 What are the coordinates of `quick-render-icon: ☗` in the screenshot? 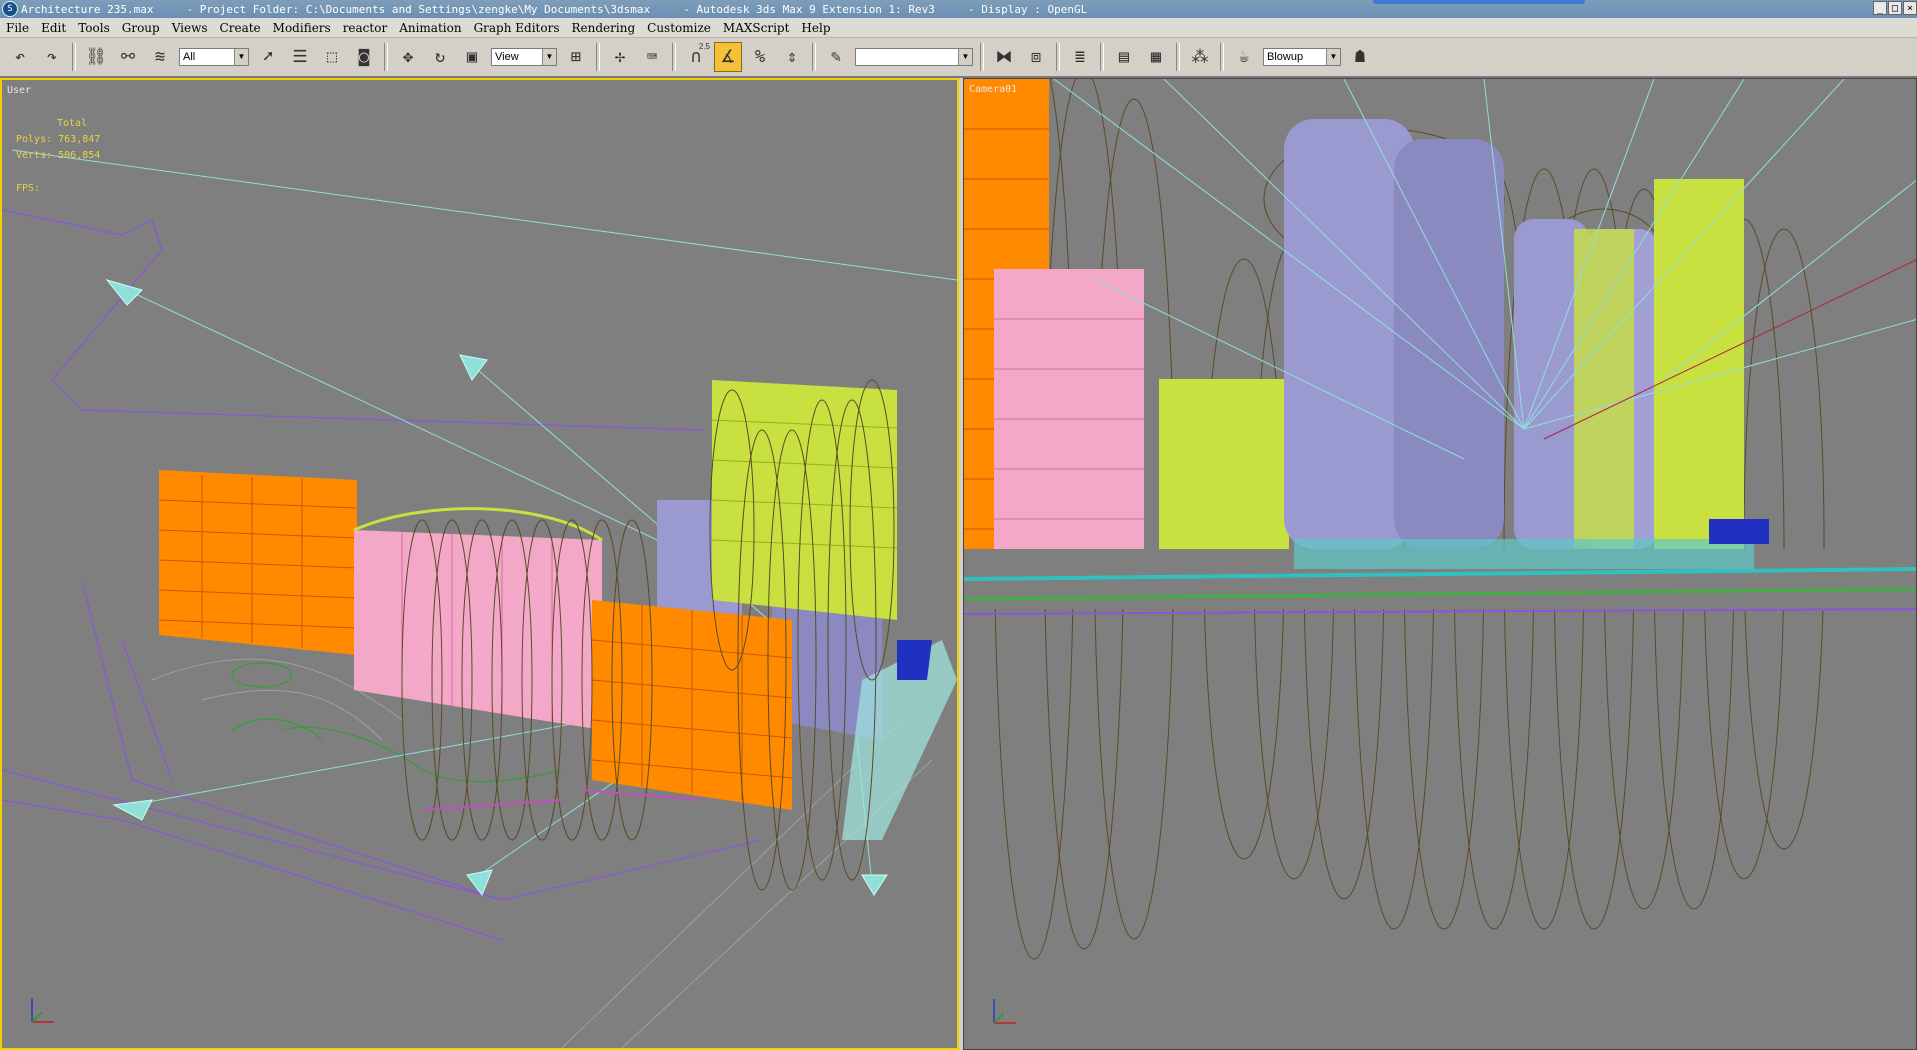 It's located at (1360, 57).